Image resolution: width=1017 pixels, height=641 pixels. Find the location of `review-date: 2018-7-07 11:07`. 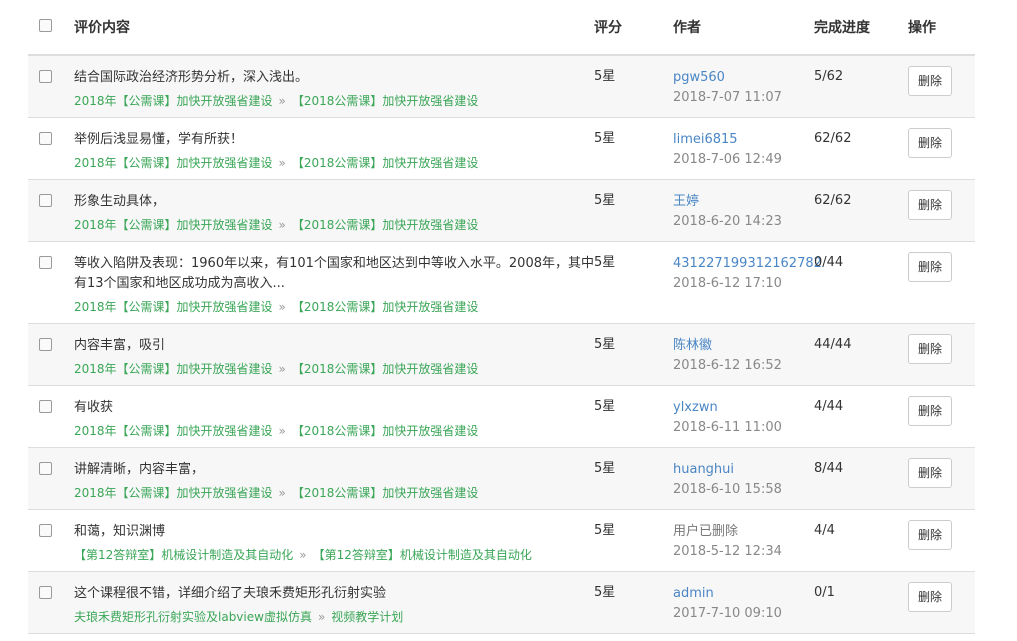

review-date: 2018-7-07 11:07 is located at coordinates (727, 97).